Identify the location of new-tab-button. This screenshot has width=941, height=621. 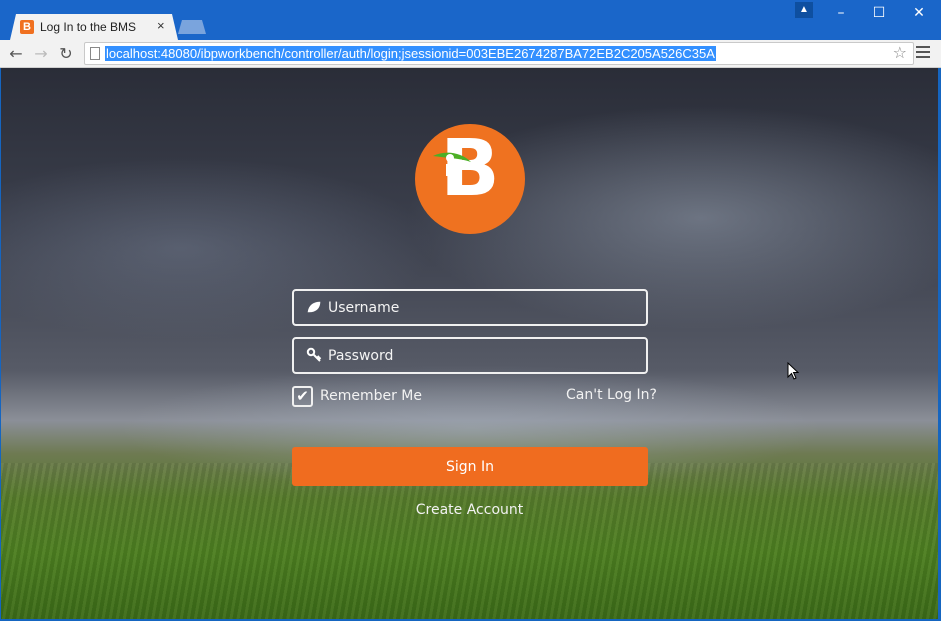
(192, 27).